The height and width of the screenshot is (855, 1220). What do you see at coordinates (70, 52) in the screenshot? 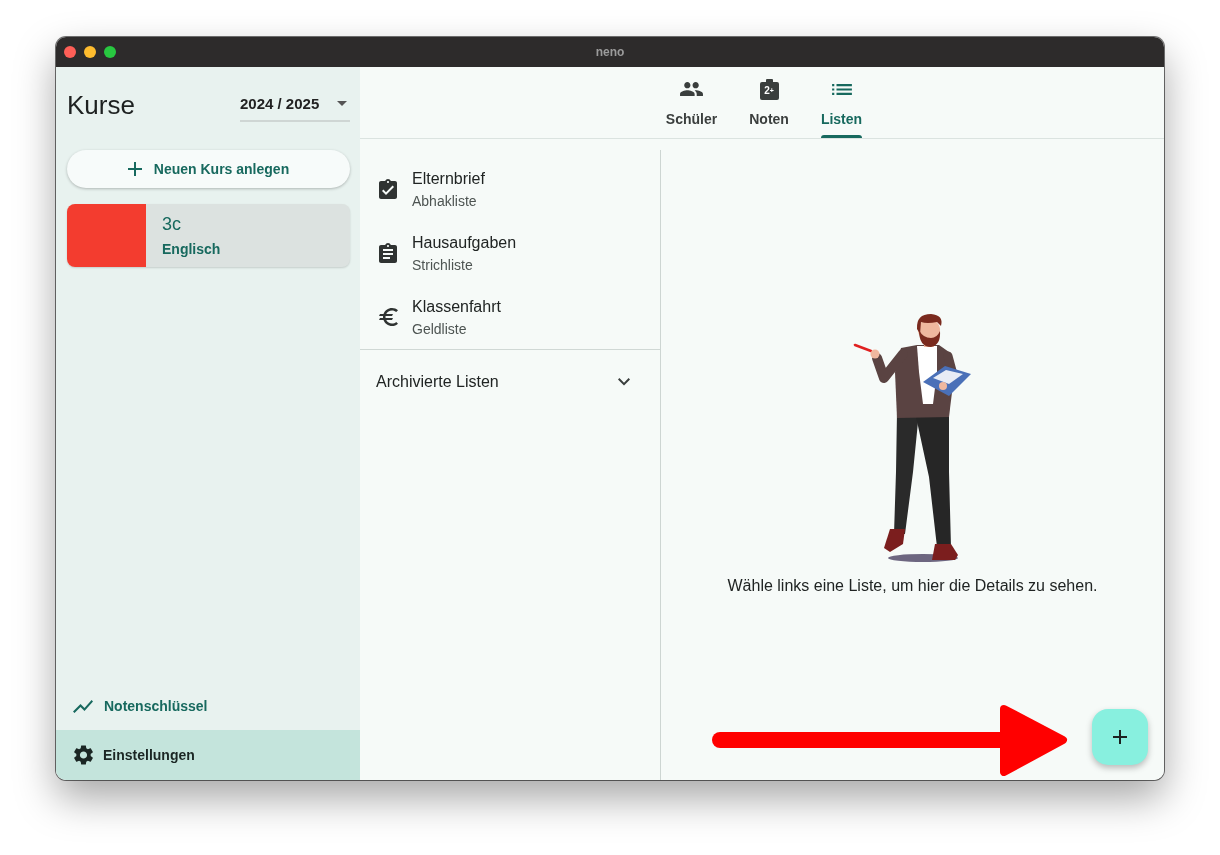
I see `close-window-button` at bounding box center [70, 52].